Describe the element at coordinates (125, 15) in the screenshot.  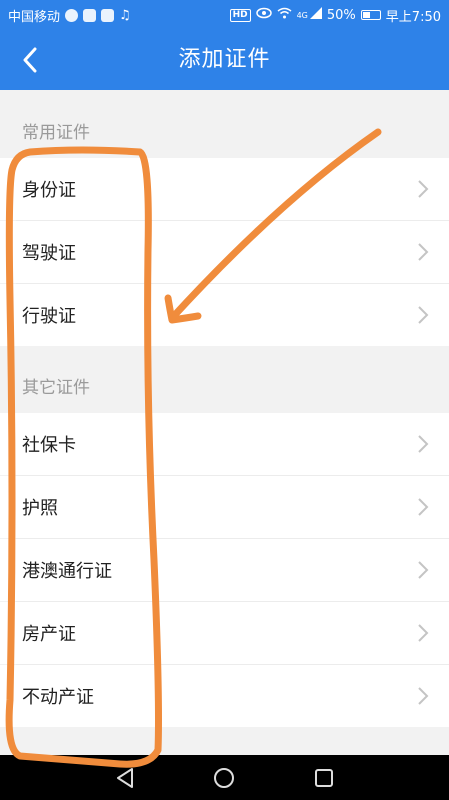
I see `music-note-icon: ♫` at that location.